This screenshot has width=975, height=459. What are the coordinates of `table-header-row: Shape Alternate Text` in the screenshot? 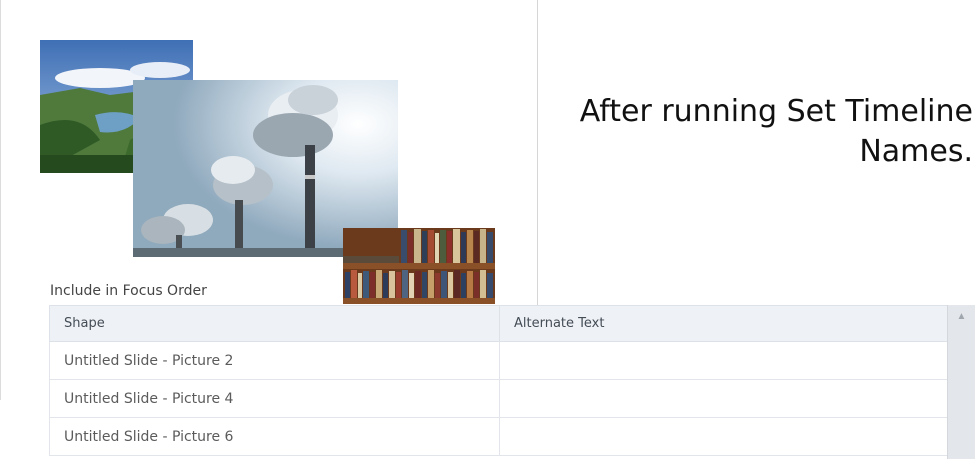 It's located at (498, 323).